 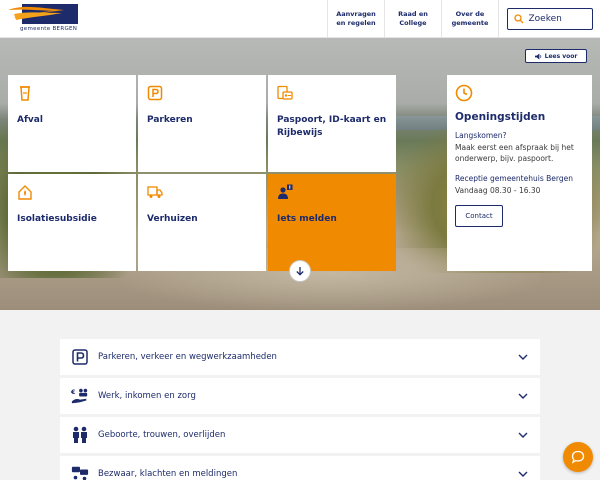 What do you see at coordinates (80, 396) in the screenshot?
I see `income-care-icon: €` at bounding box center [80, 396].